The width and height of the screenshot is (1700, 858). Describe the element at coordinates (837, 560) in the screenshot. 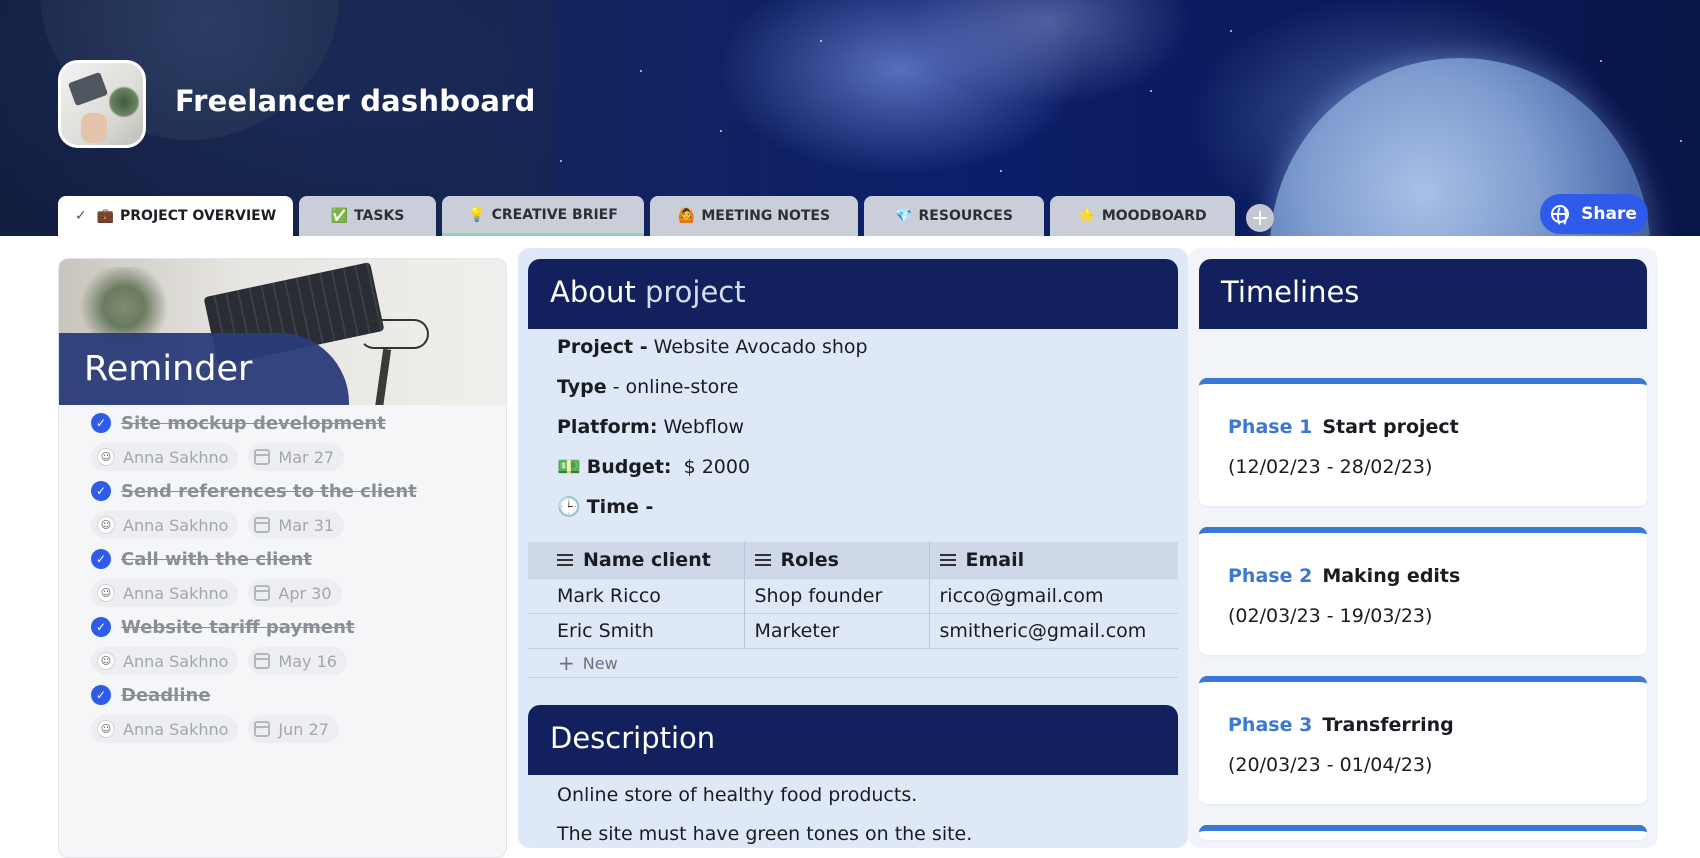

I see `column-header-roles: Roles` at that location.